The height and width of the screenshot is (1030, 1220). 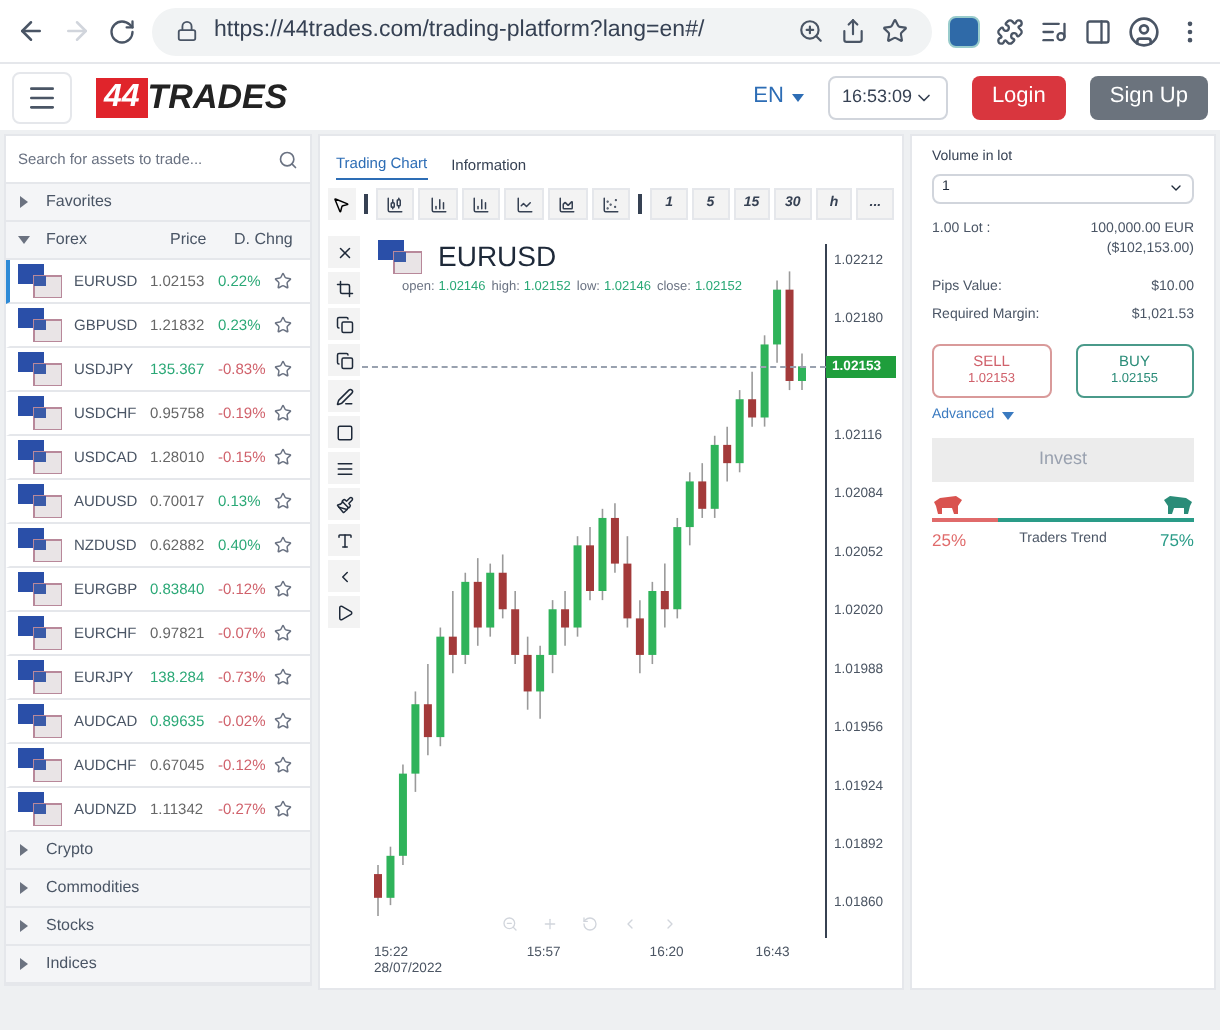 I want to click on buy-share: 75%, so click(x=1176, y=541).